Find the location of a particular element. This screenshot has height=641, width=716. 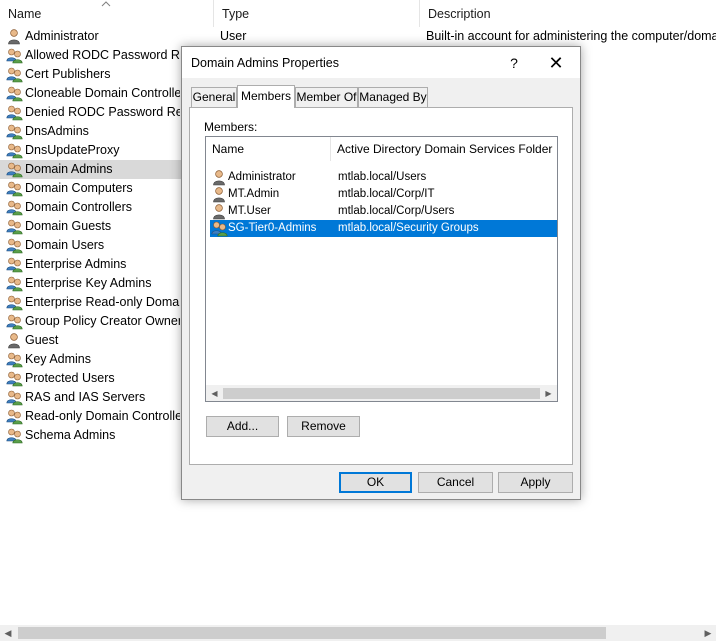

row-type: User is located at coordinates (233, 36).